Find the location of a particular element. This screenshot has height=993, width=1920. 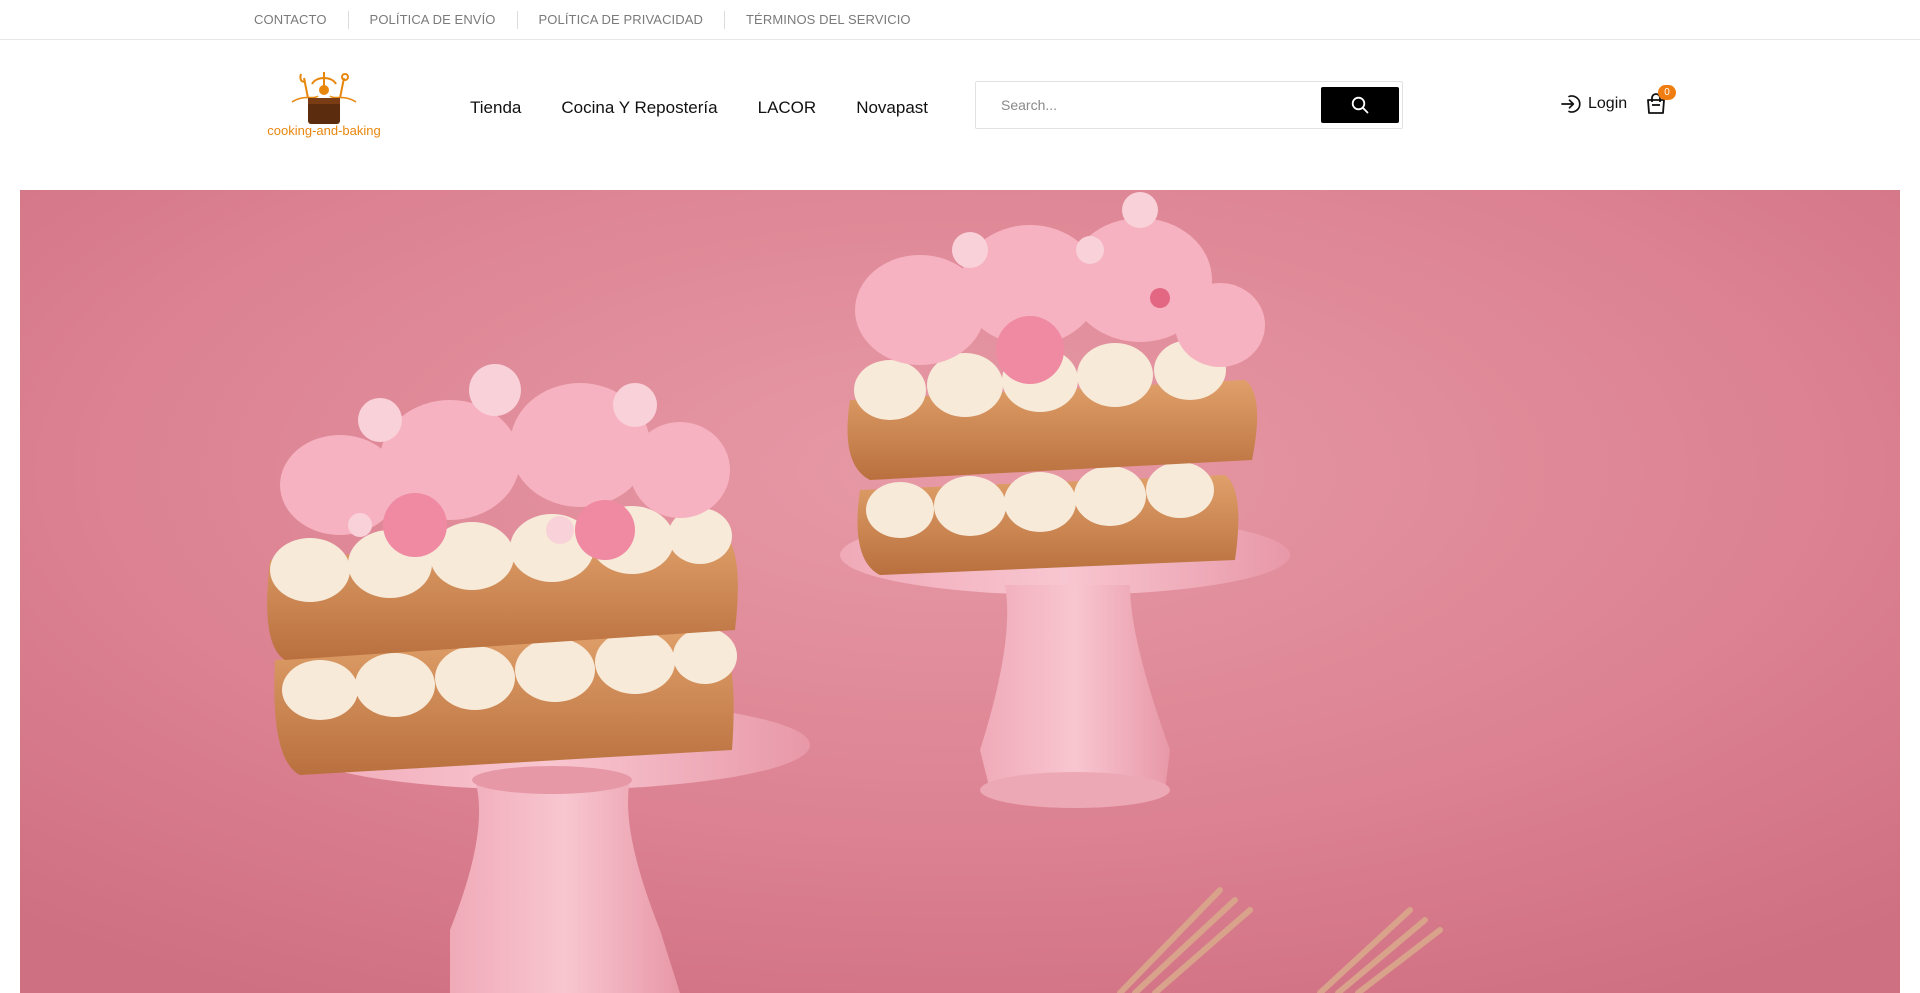

logo-text: cooking-and-baking is located at coordinates (324, 130).